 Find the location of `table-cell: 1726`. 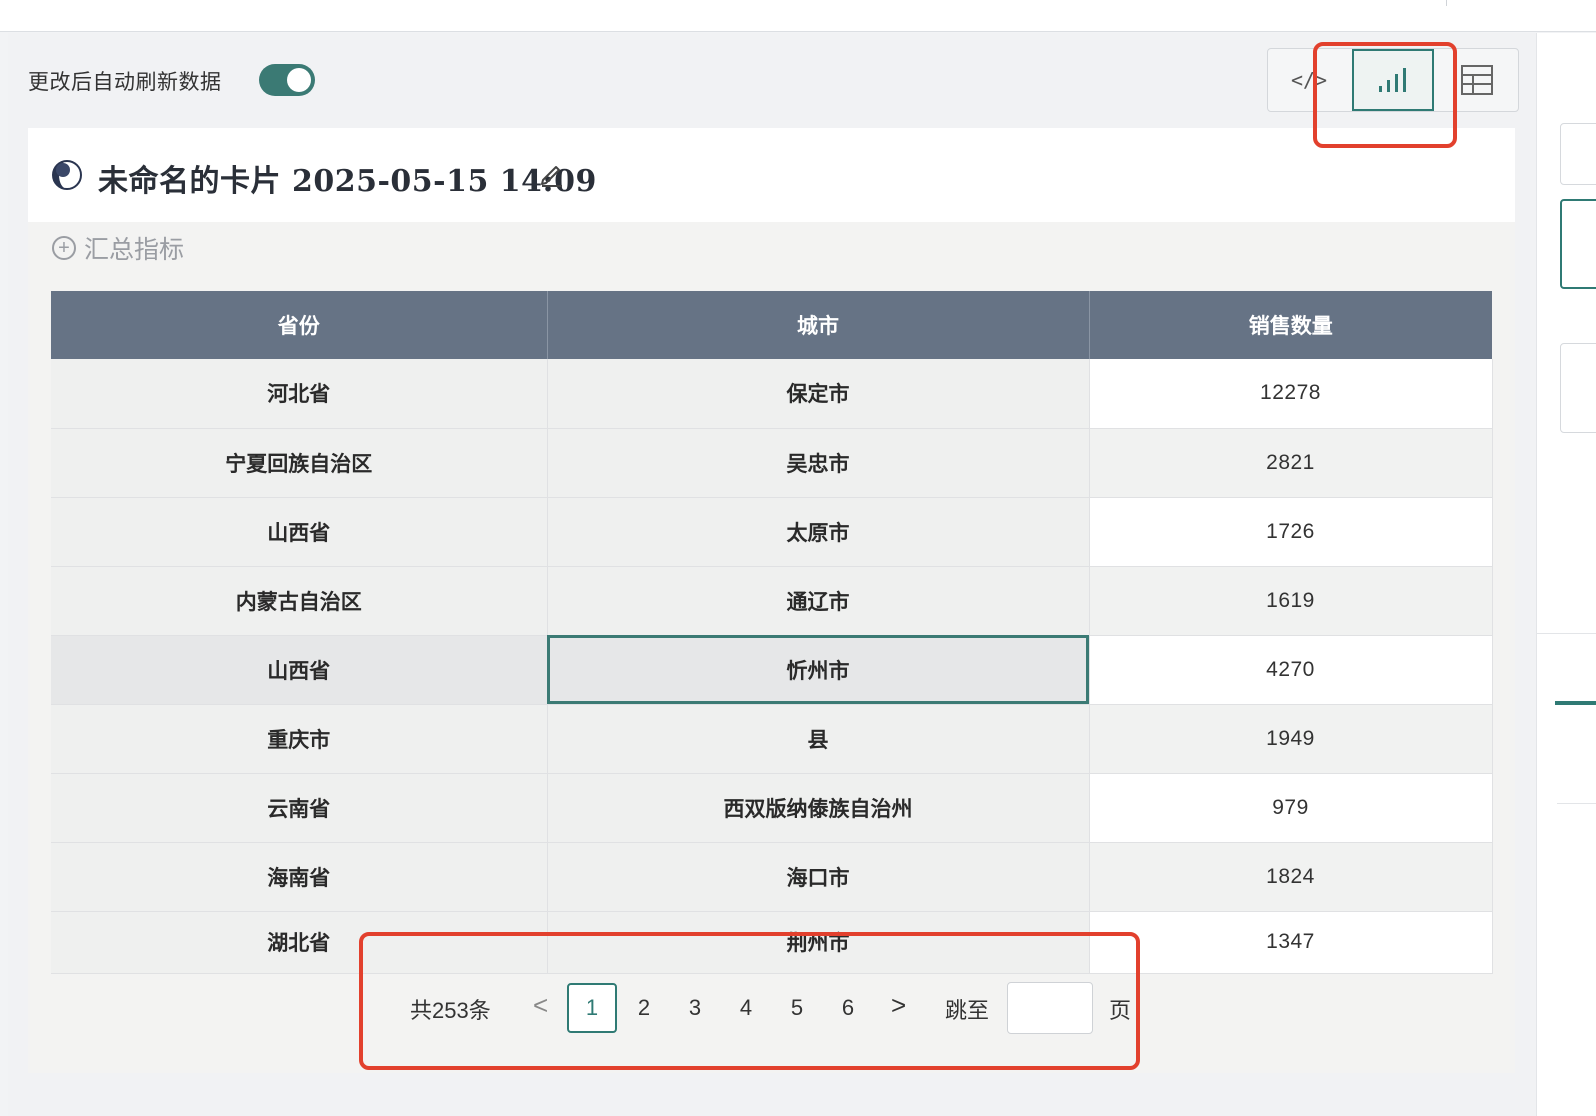

table-cell: 1726 is located at coordinates (1291, 532).